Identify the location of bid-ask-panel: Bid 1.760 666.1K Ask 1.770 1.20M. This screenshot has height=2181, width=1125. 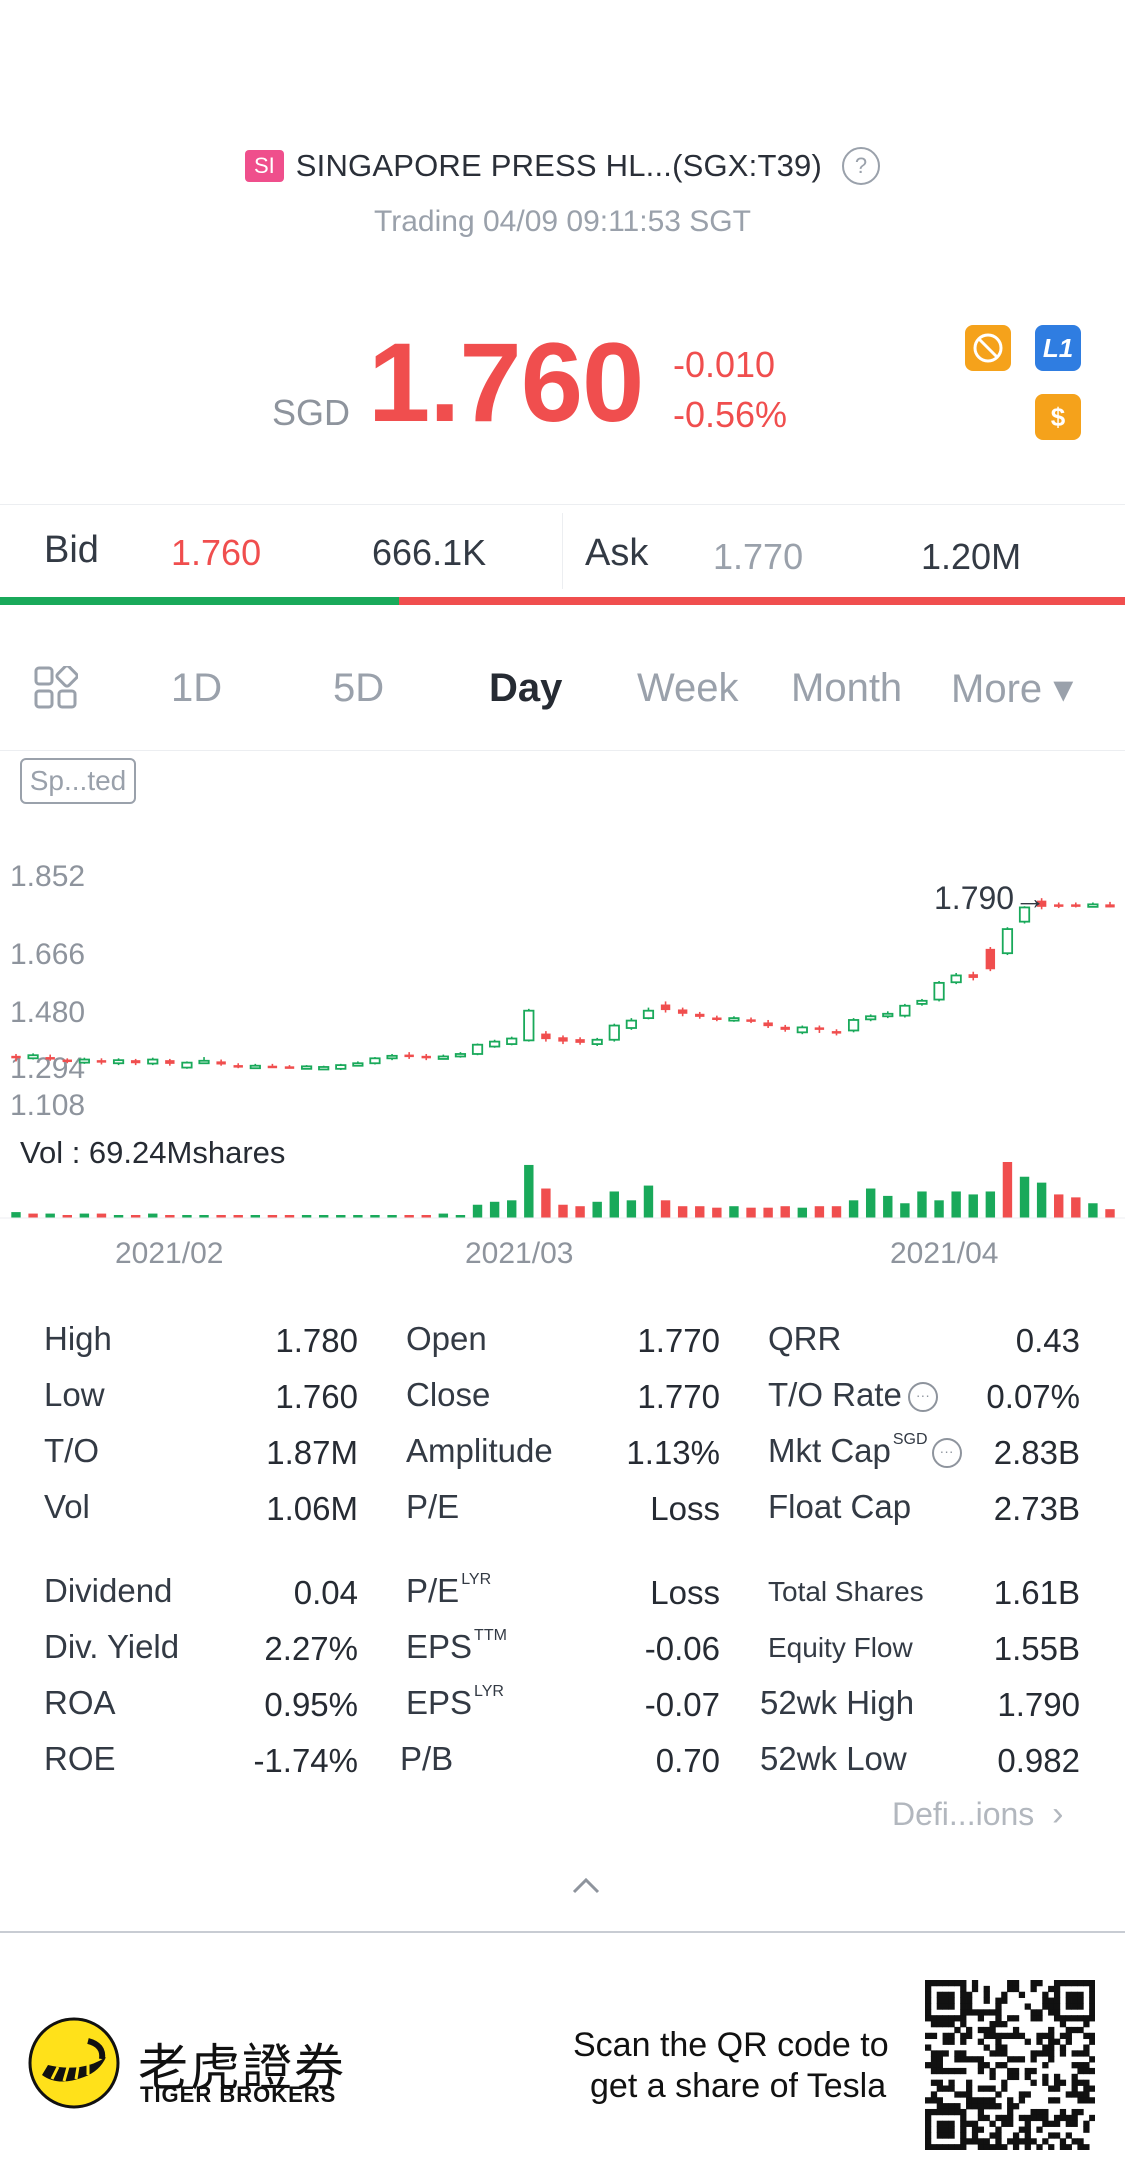
(562, 551).